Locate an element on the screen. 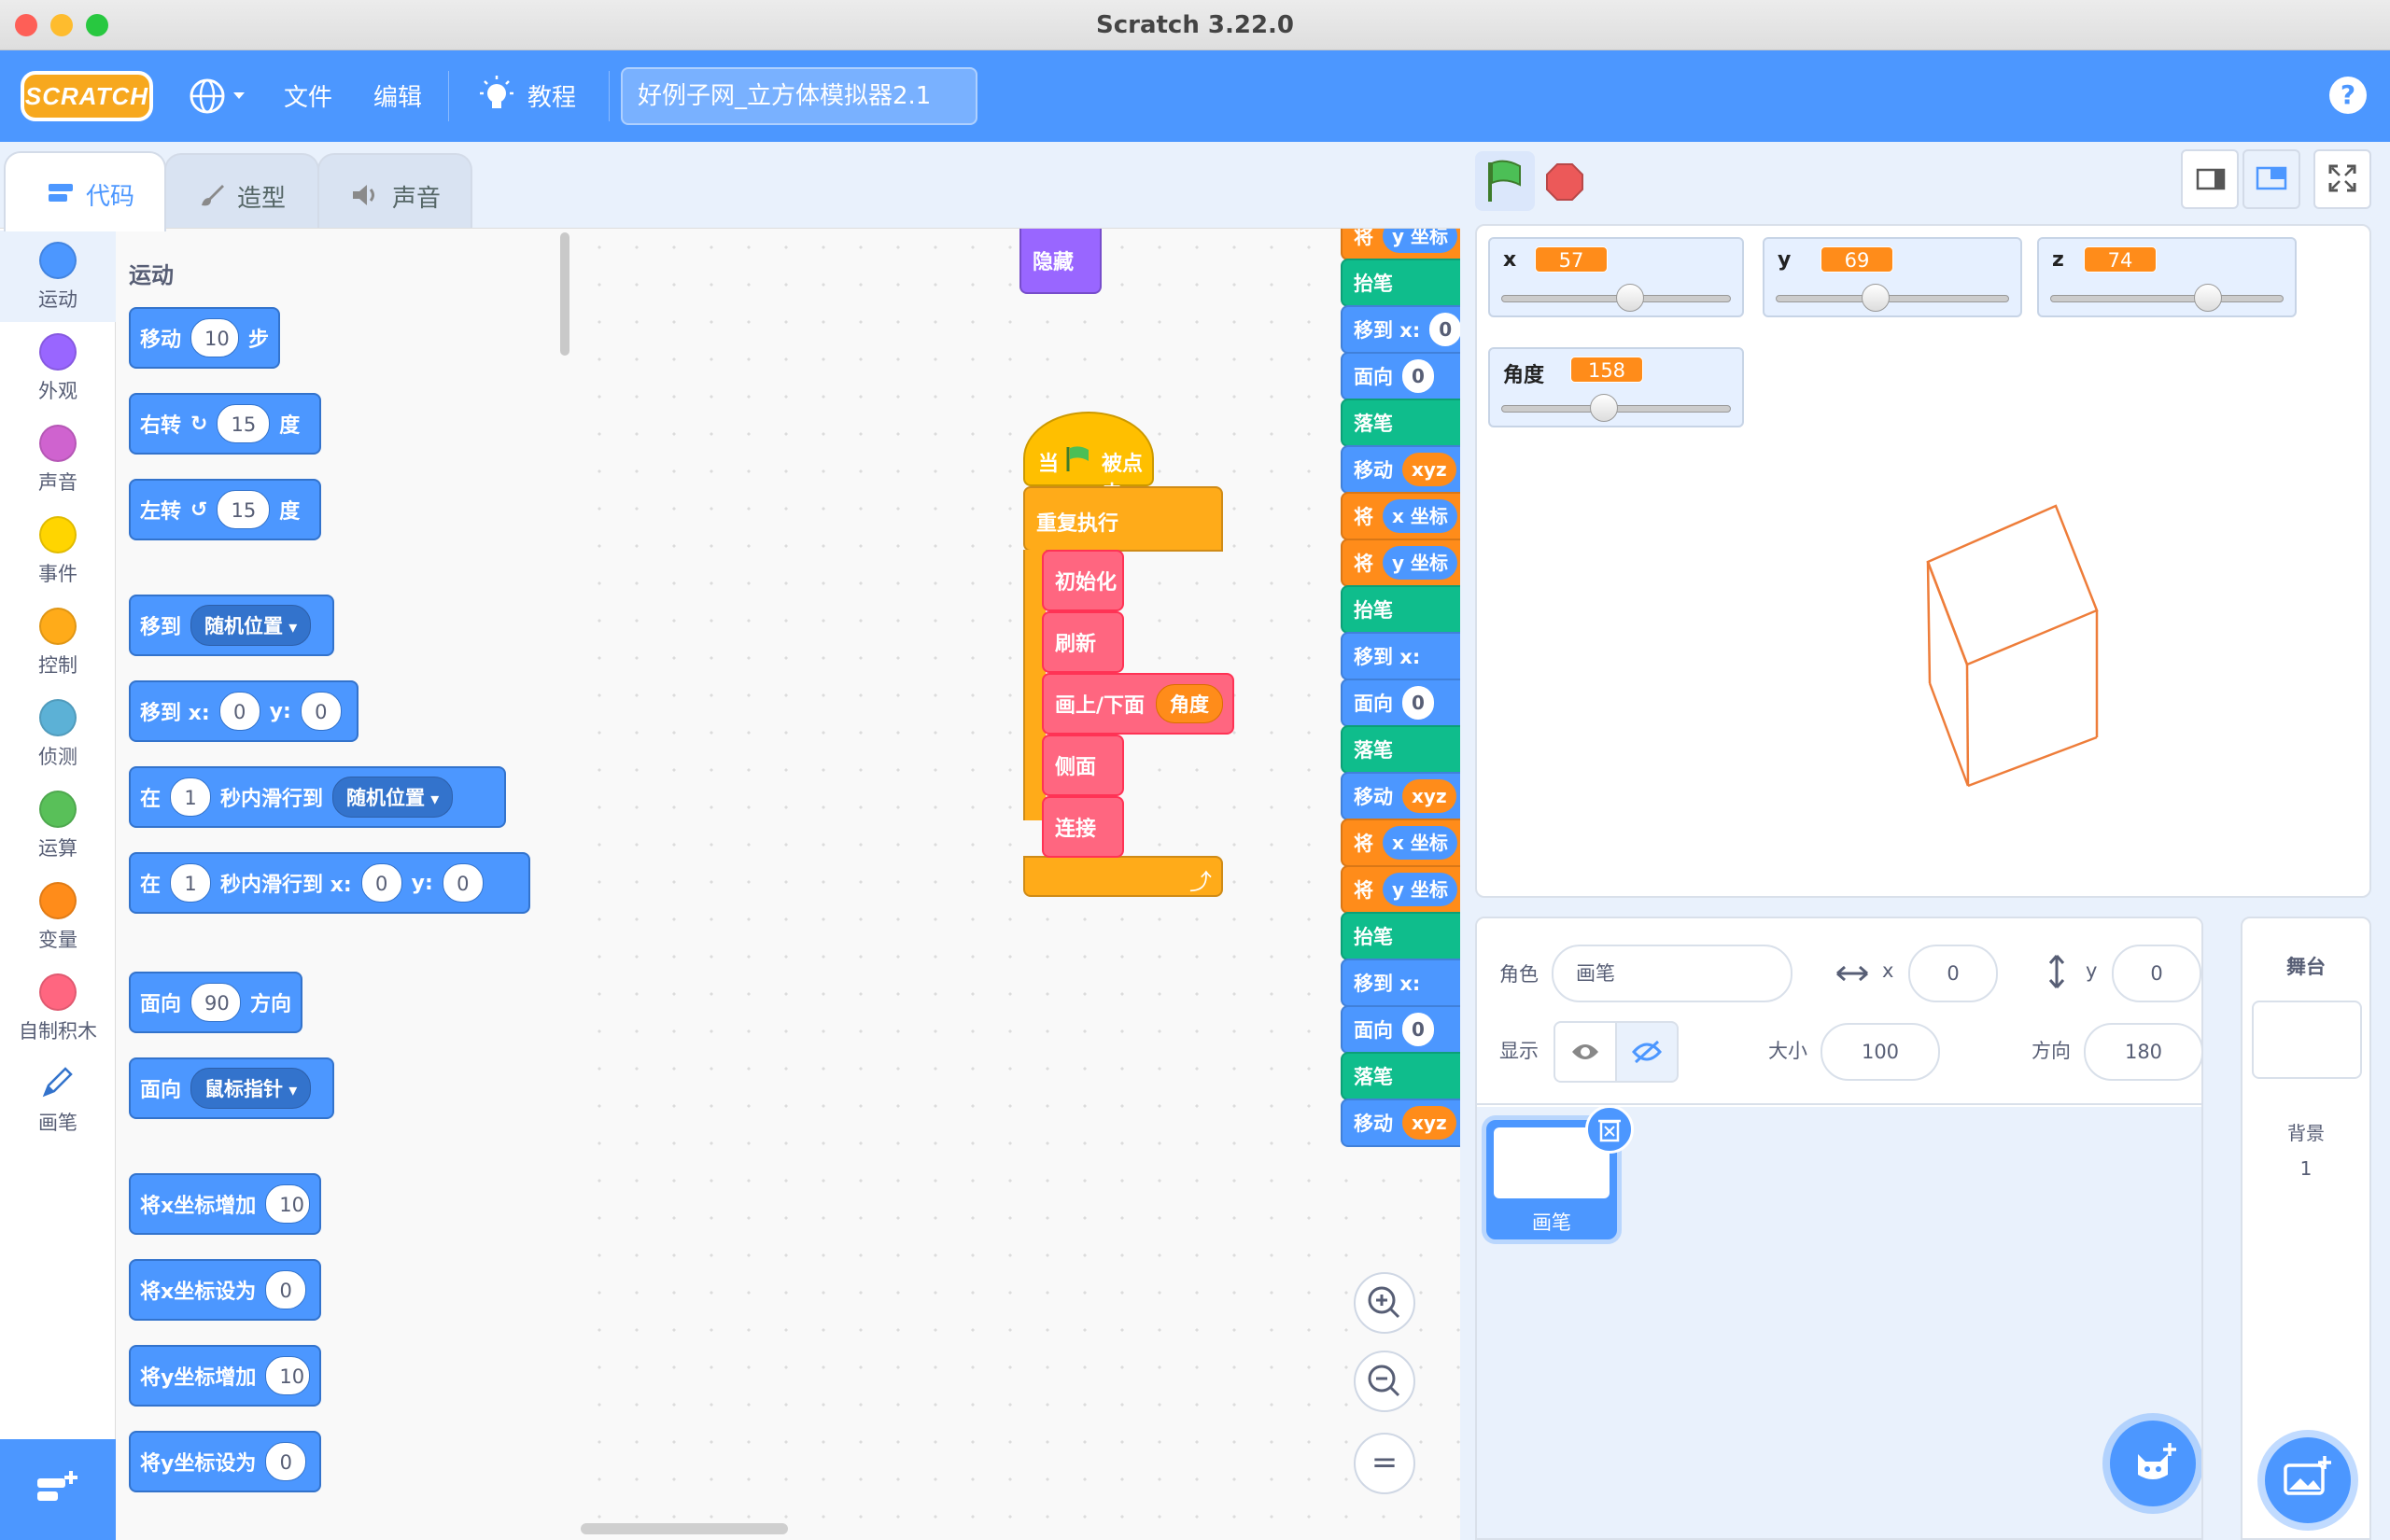 The image size is (2390, 1540). refresh-block: 刷新 is located at coordinates (1083, 642).